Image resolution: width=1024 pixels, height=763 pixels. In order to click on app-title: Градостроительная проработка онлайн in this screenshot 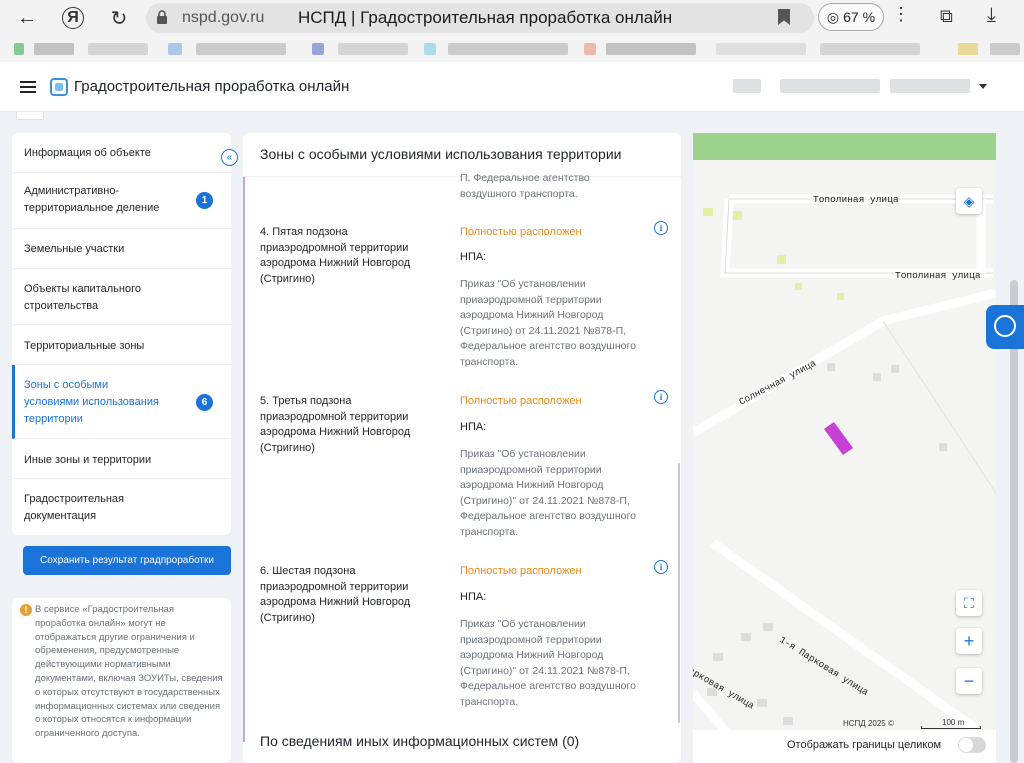, I will do `click(212, 86)`.